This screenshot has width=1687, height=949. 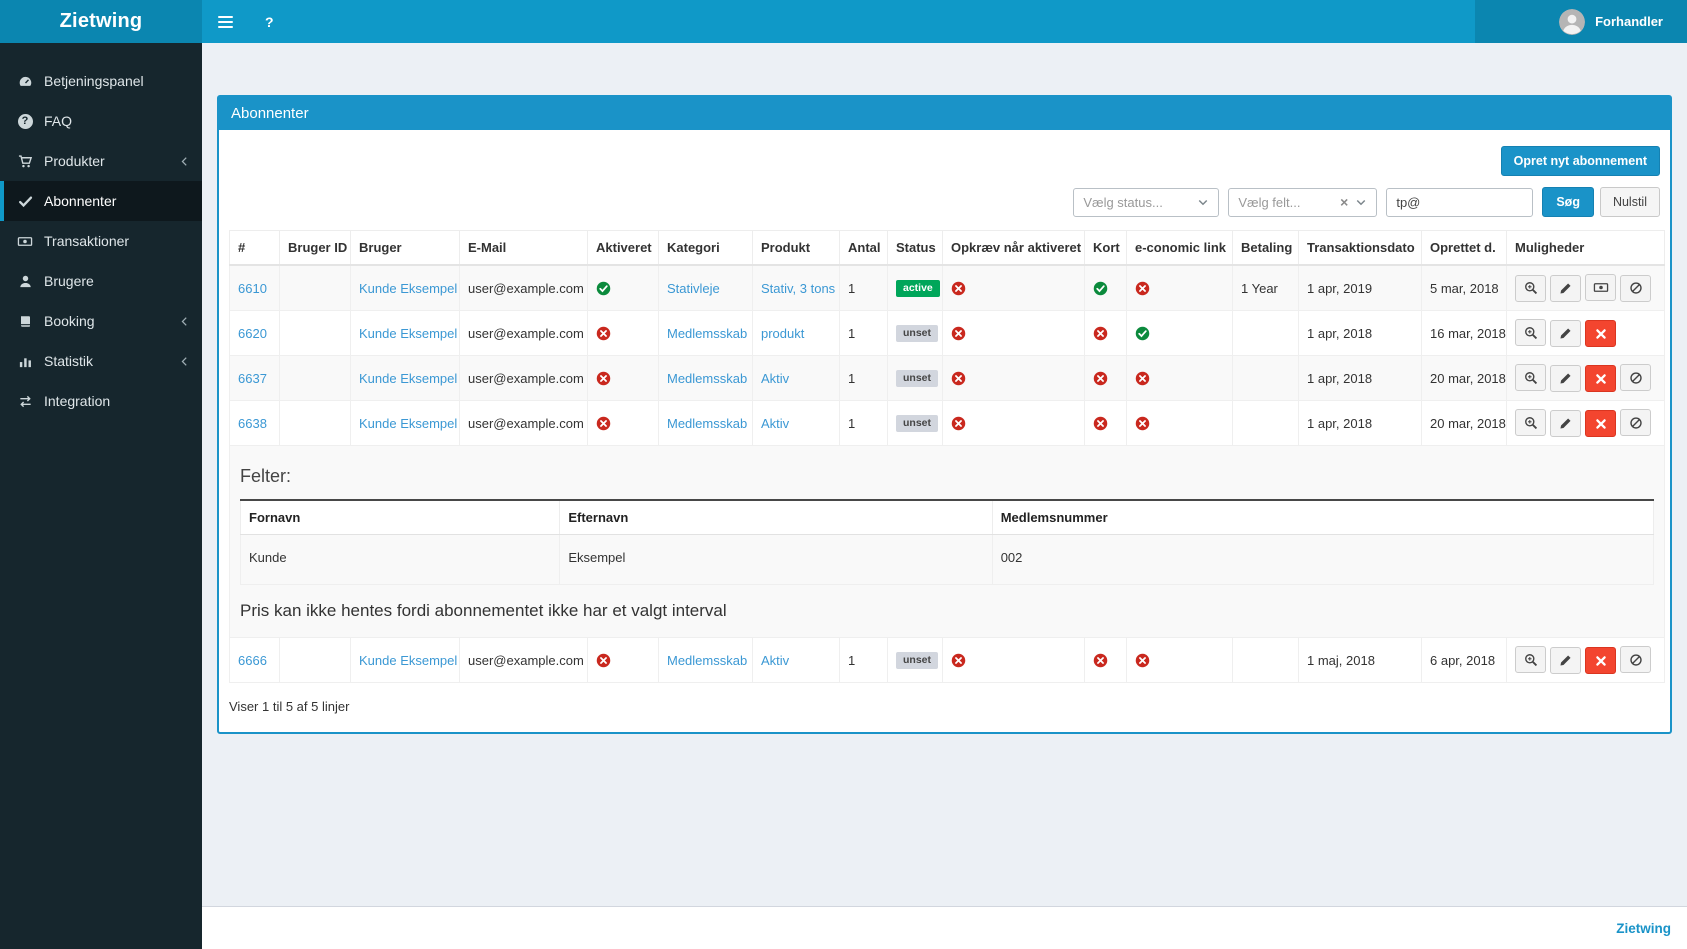 What do you see at coordinates (269, 21) in the screenshot?
I see `help-button: ?` at bounding box center [269, 21].